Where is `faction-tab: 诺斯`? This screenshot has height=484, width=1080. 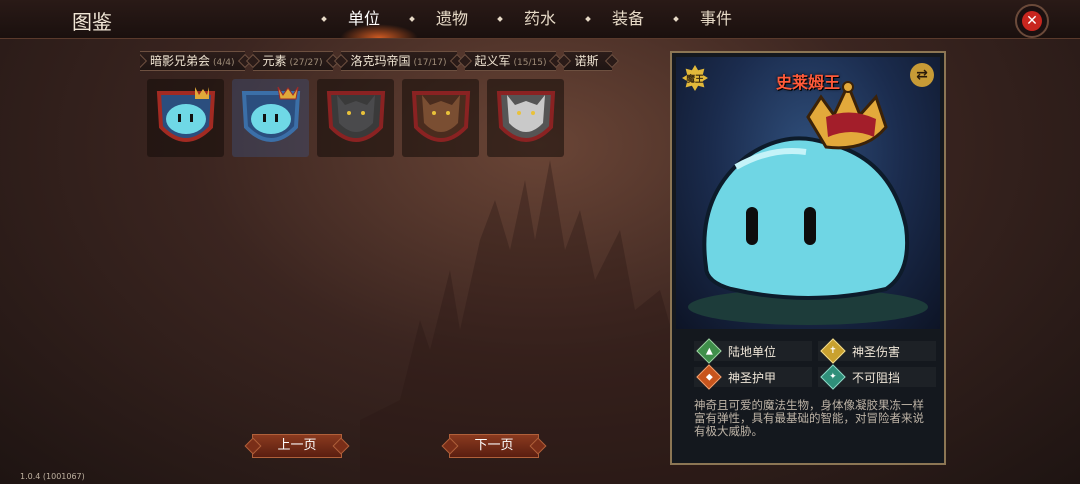
faction-tab: 诺斯 is located at coordinates (588, 61).